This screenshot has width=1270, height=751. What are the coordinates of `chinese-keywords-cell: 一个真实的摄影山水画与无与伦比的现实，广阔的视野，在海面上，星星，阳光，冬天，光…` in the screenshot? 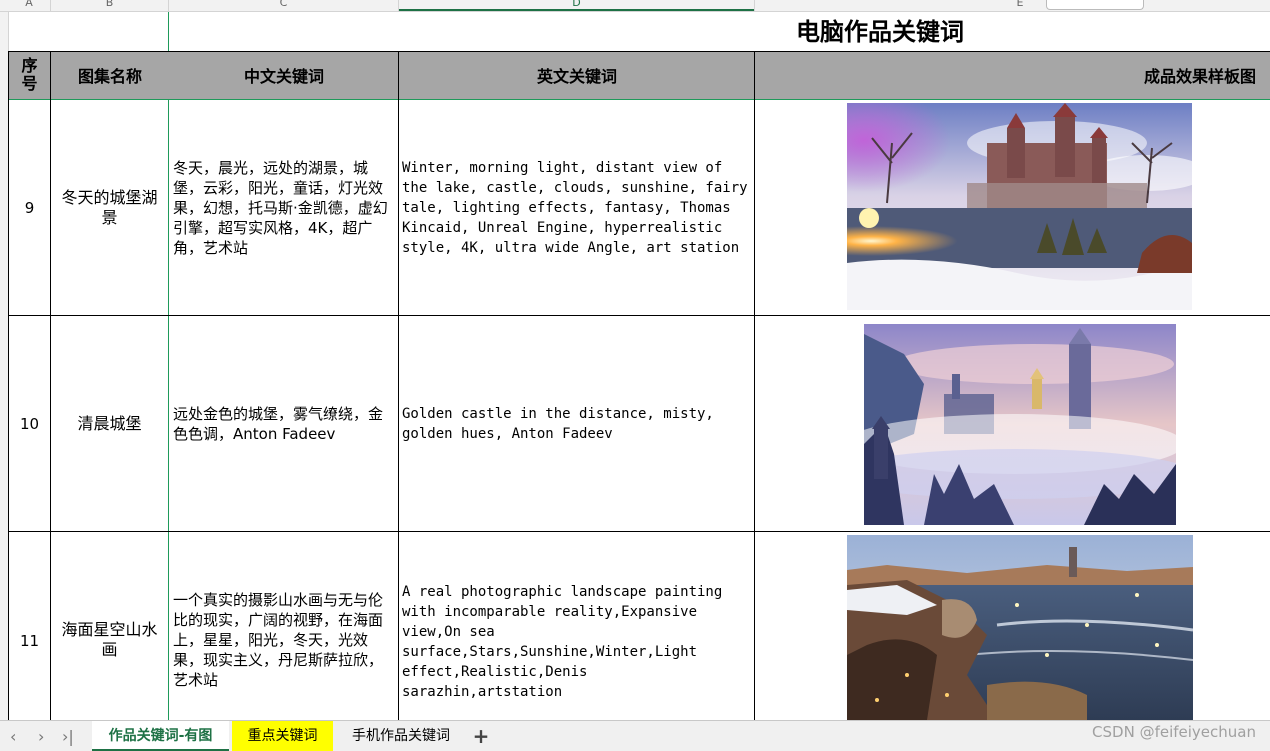 It's located at (283, 626).